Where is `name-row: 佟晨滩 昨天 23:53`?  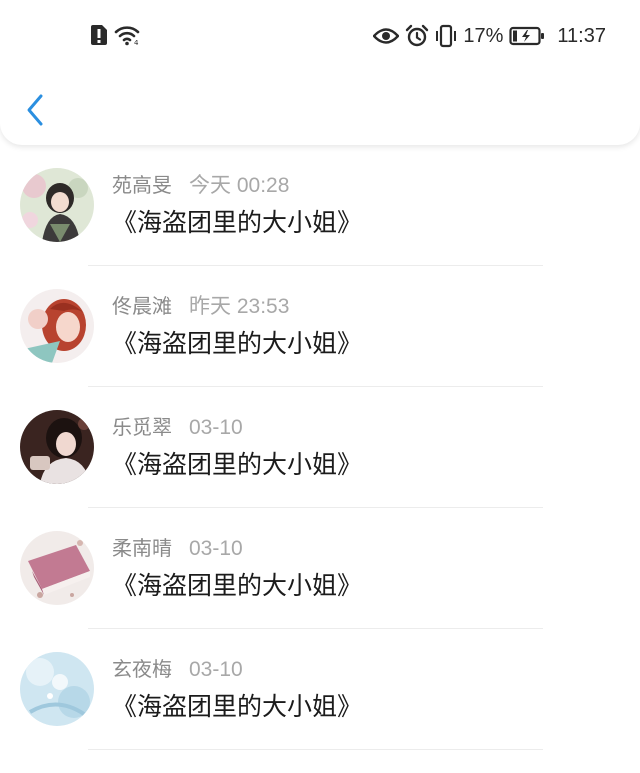 name-row: 佟晨滩 昨天 23:53 is located at coordinates (200, 306).